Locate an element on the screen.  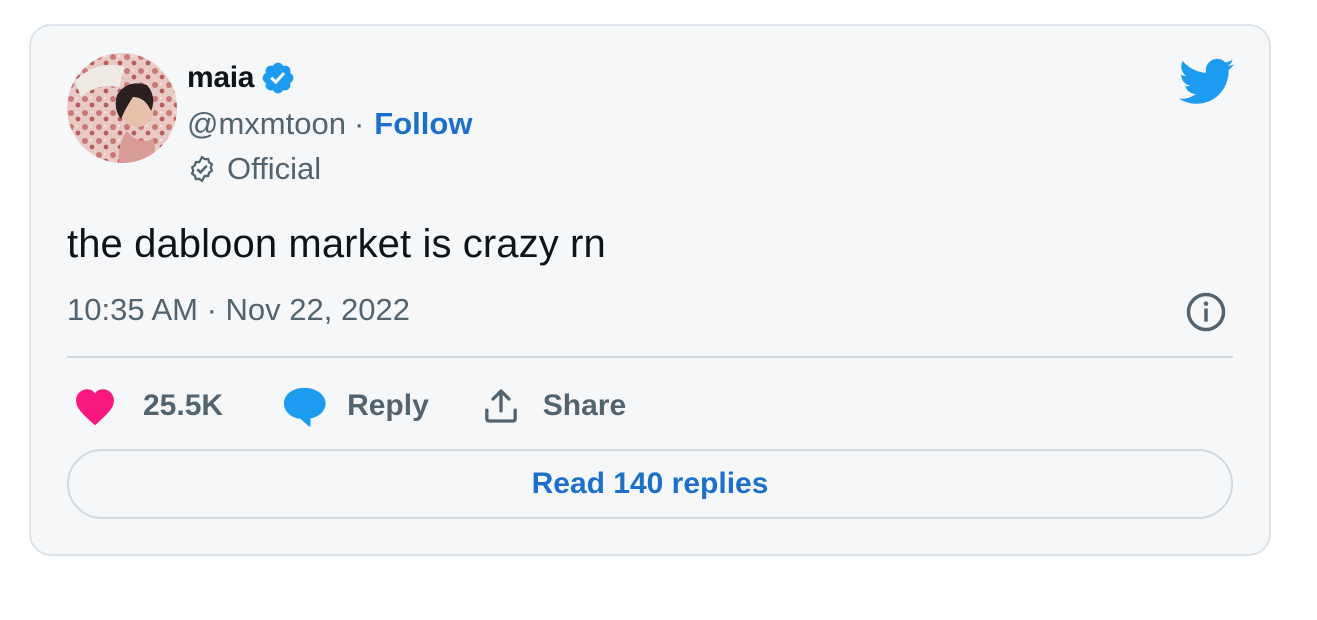
speech-bubble-icon is located at coordinates (305, 407).